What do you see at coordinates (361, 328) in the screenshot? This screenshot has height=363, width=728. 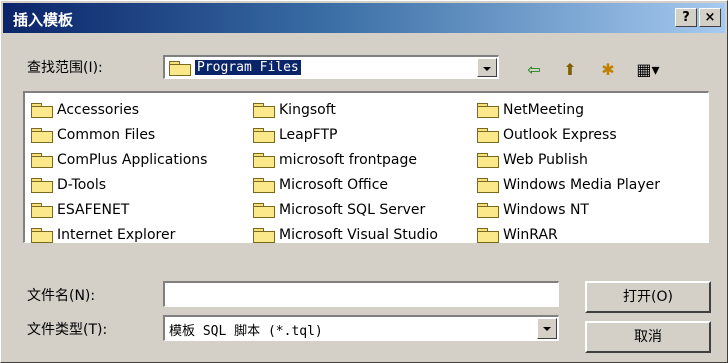 I see `file-type-combo: 模板 SQL 脚本 (*.tql)` at bounding box center [361, 328].